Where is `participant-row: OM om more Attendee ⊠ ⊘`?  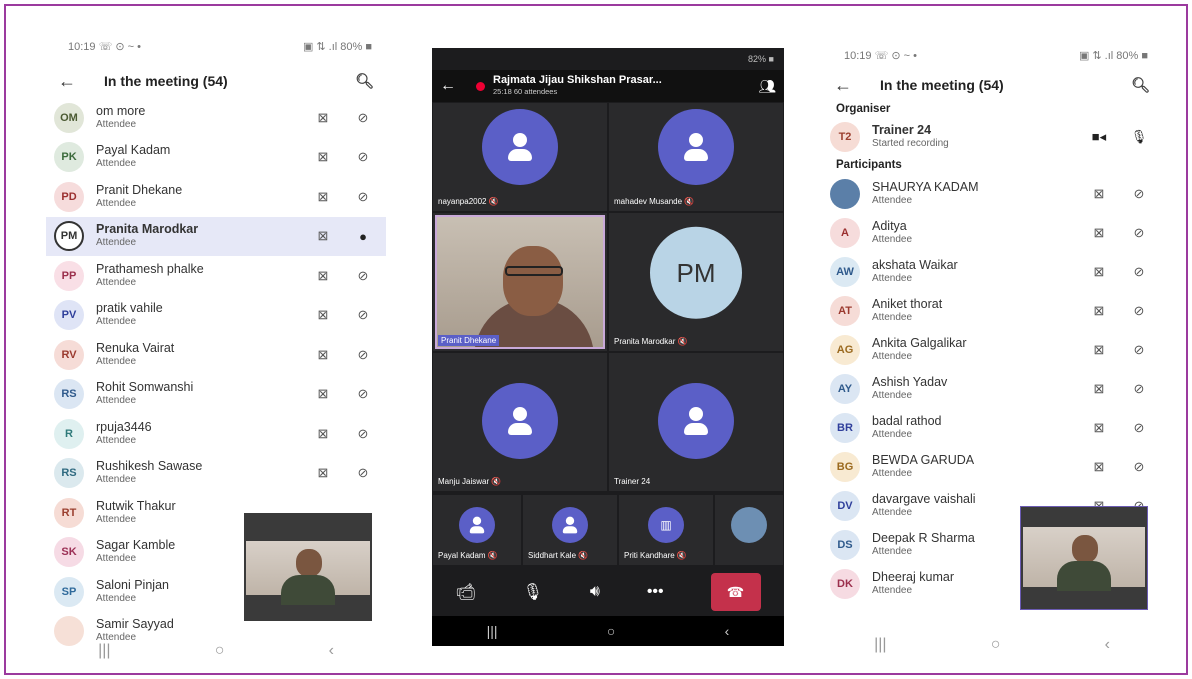 participant-row: OM om more Attendee ⊠ ⊘ is located at coordinates (216, 118).